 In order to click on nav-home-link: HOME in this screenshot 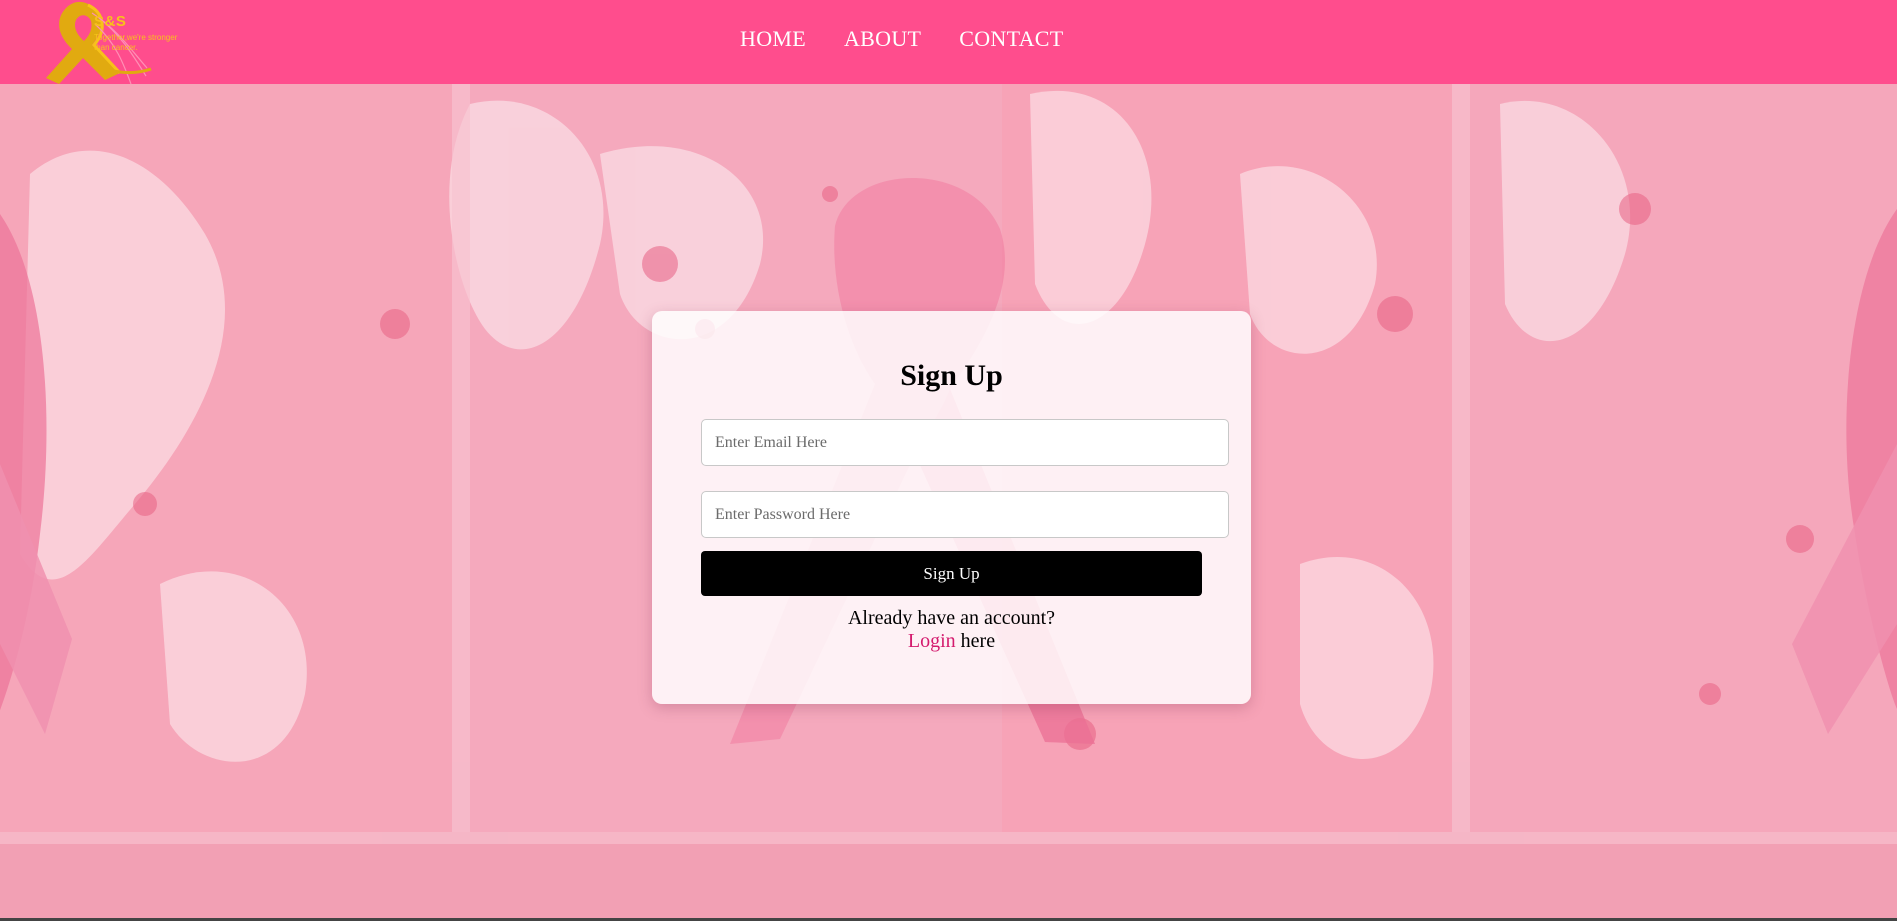, I will do `click(773, 39)`.